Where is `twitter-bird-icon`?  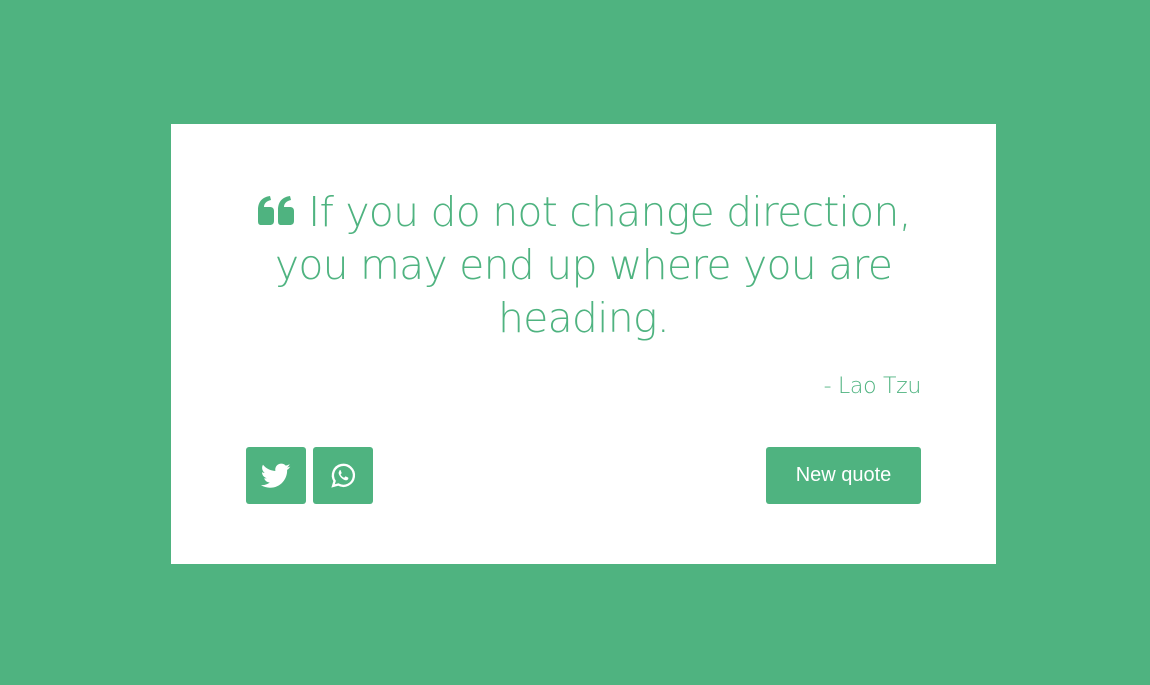 twitter-bird-icon is located at coordinates (276, 475).